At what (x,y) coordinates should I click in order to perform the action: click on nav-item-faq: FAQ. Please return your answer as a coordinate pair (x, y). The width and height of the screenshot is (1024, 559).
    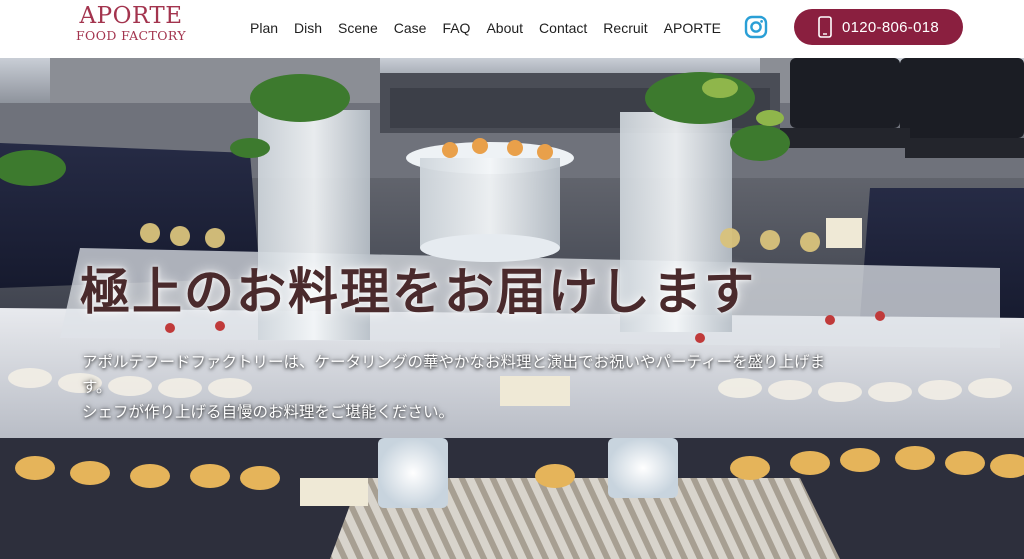
    Looking at the image, I should click on (456, 28).